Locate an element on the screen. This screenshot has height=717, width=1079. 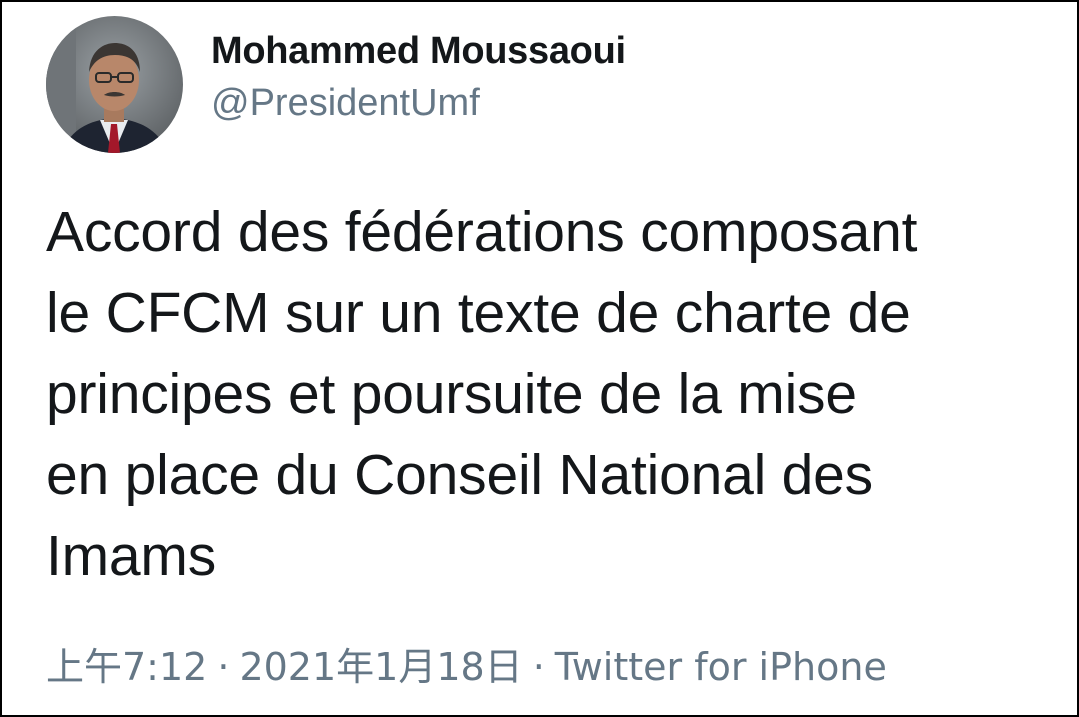
tweet-text-line: en place du Conseil National des is located at coordinates (459, 475).